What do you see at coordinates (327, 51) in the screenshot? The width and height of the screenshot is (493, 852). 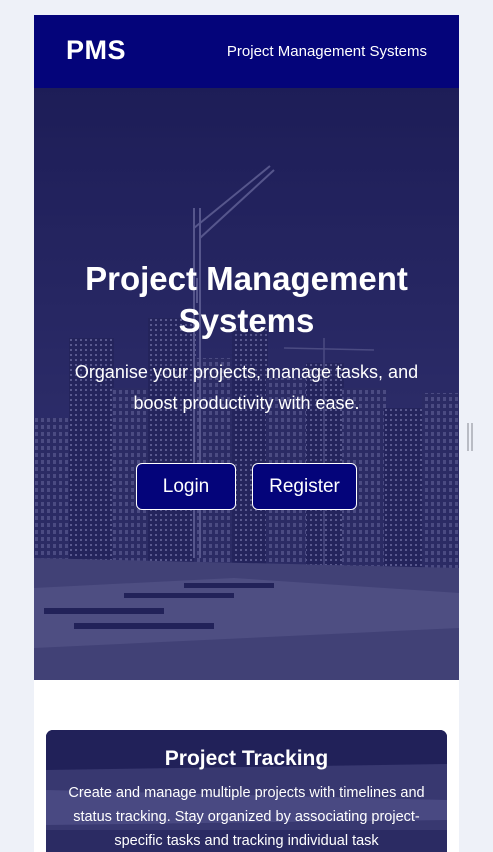 I see `nav-link-project-management-systems: Project Management Systems` at bounding box center [327, 51].